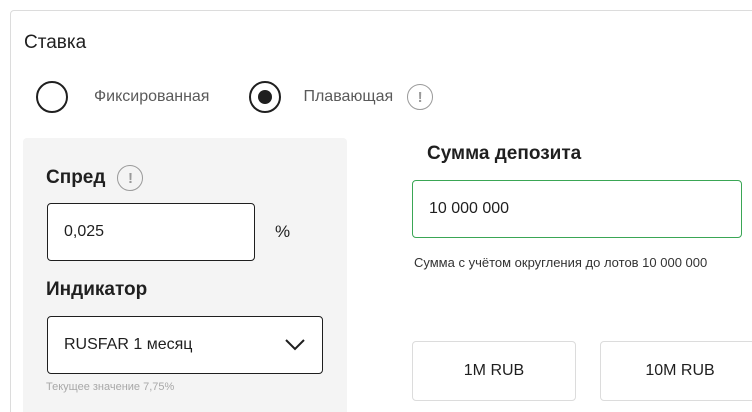 This screenshot has height=412, width=752. Describe the element at coordinates (151, 232) in the screenshot. I see `spread-input: 0,025` at that location.